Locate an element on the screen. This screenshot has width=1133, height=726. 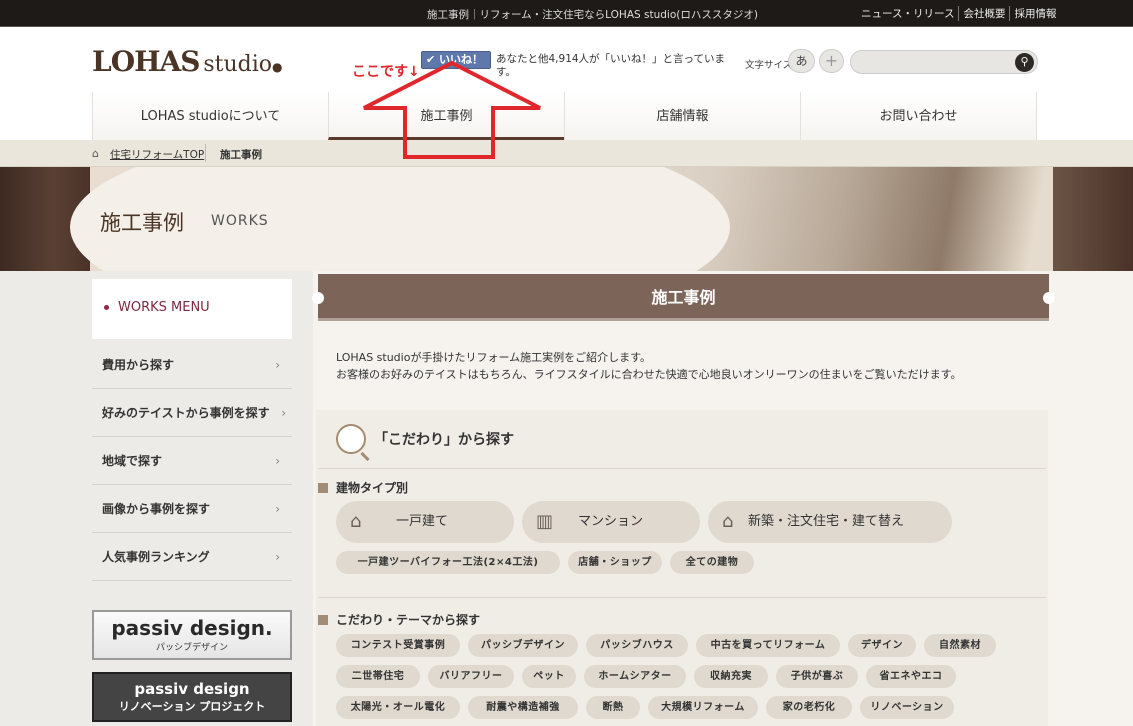
sidebar-item-label: 人気事例ランキング is located at coordinates (156, 557).